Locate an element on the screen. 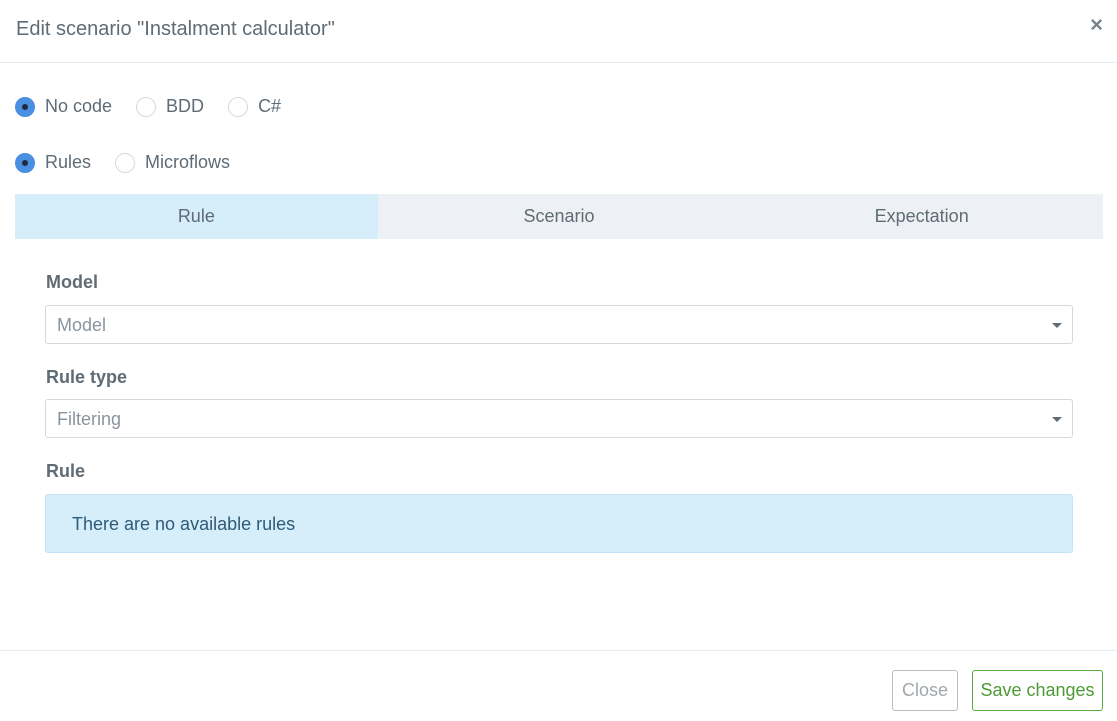 The image size is (1117, 721). radio-csharp-circle is located at coordinates (238, 106).